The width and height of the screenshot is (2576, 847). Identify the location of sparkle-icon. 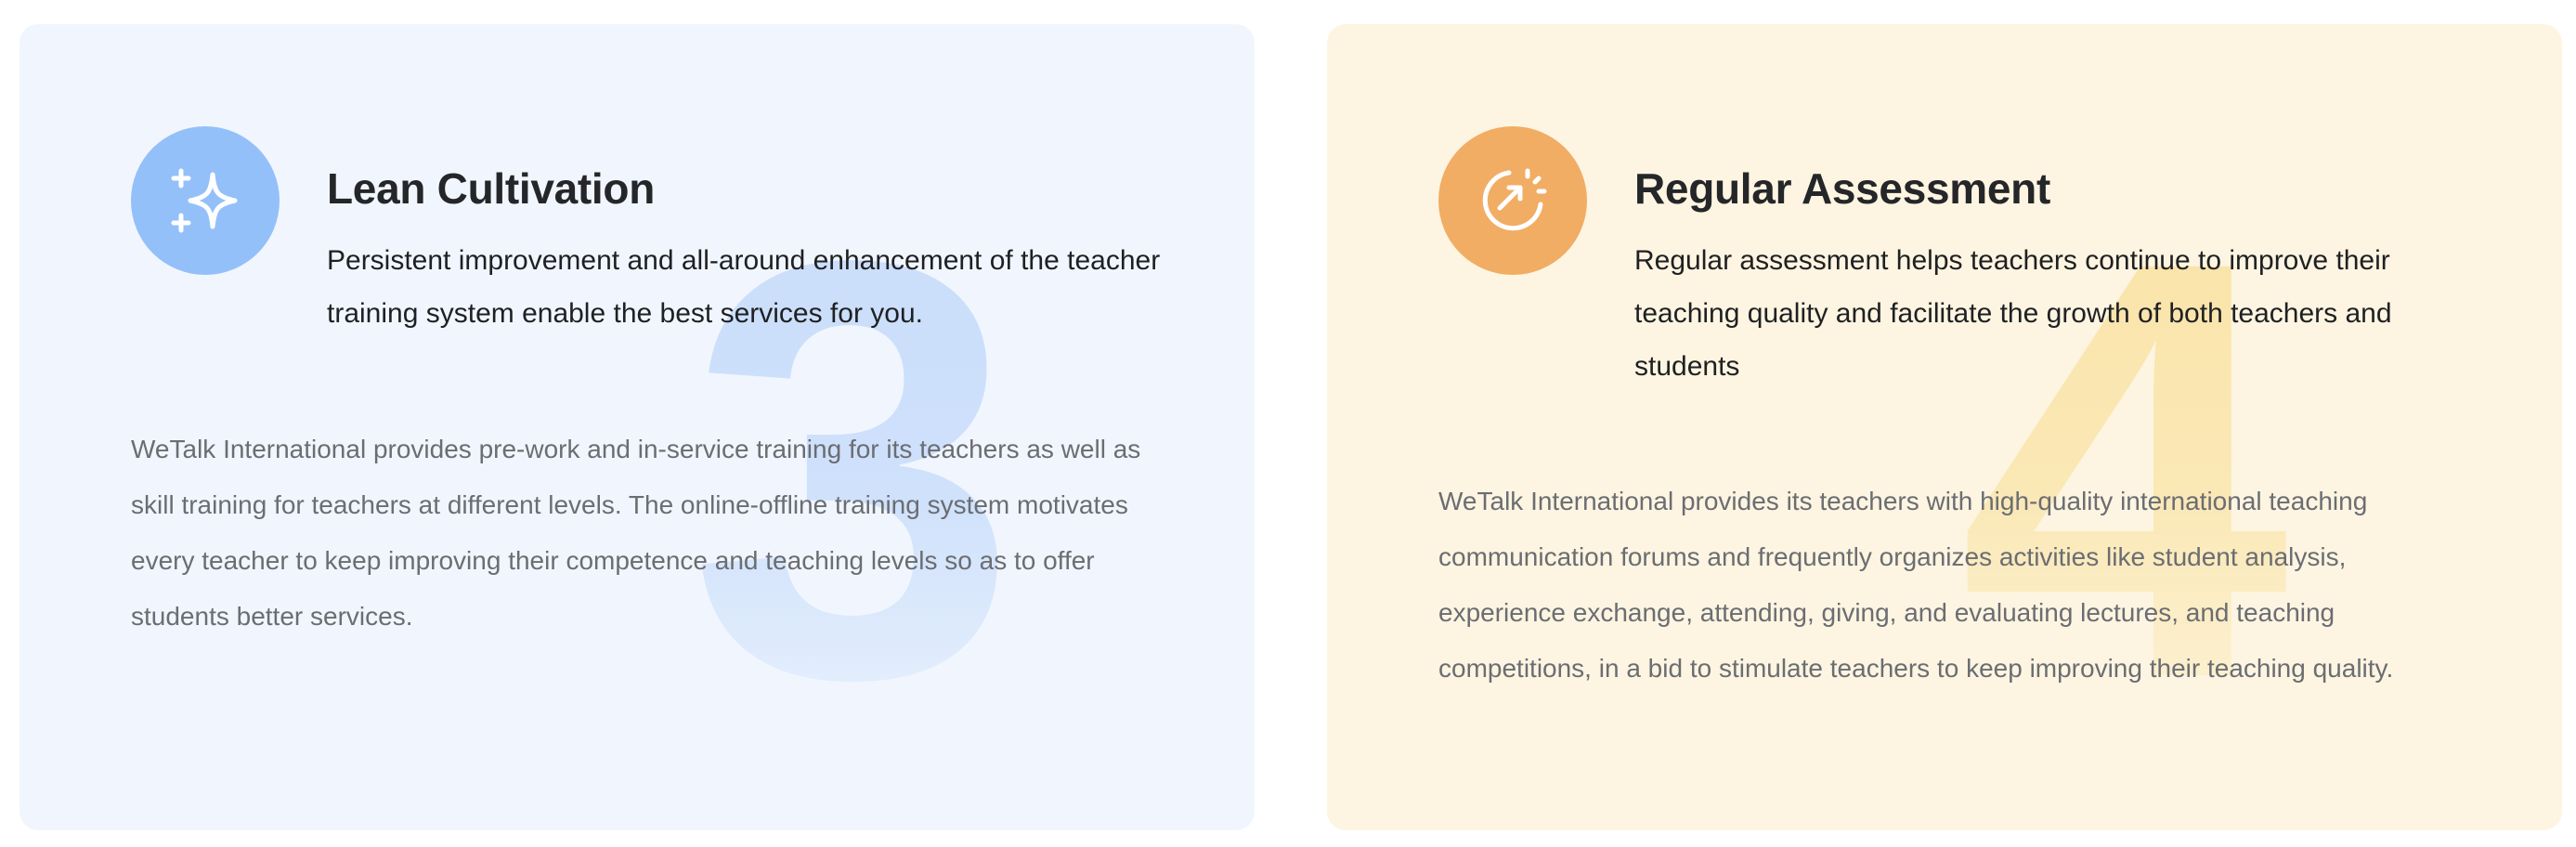
(204, 200).